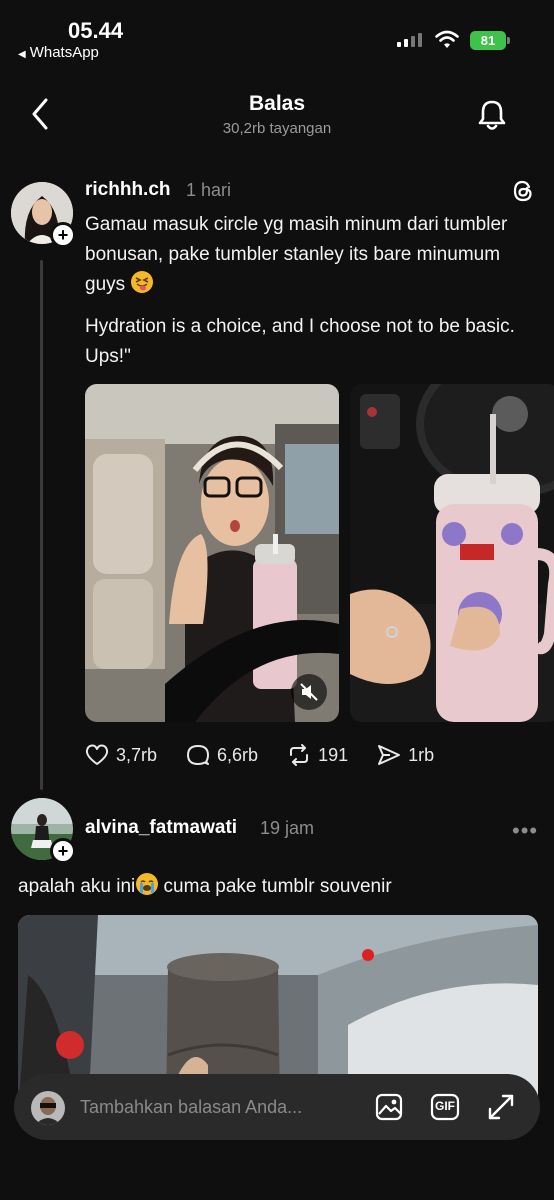 The image size is (554, 1200). I want to click on gif-label: GIF, so click(445, 1106).